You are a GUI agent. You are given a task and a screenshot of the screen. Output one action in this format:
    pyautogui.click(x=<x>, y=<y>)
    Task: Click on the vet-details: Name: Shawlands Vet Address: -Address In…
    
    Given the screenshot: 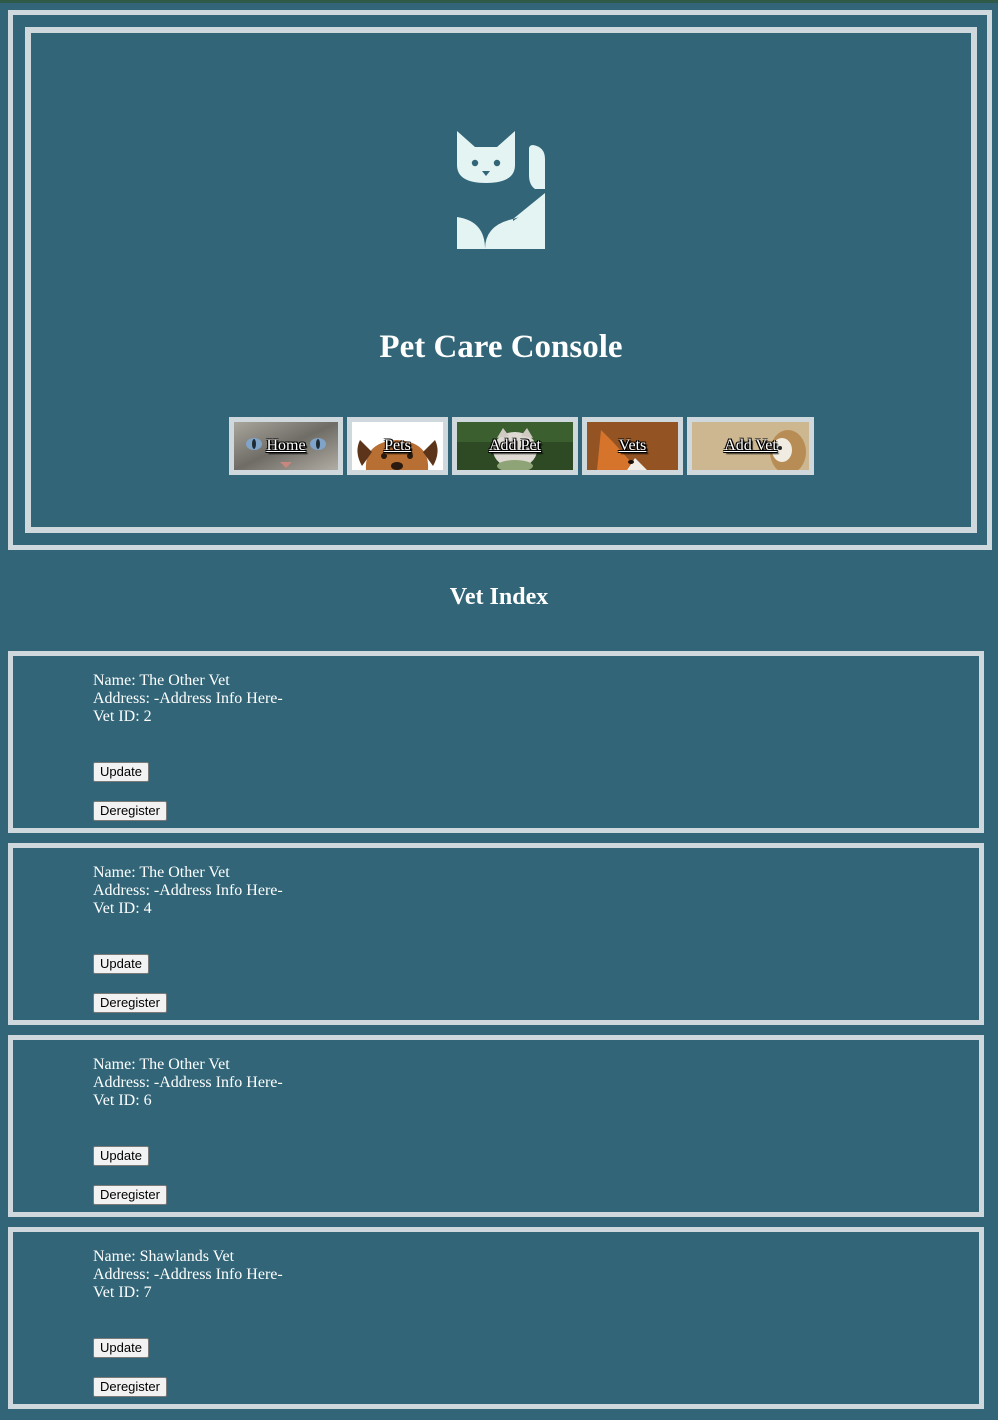 What is the action you would take?
    pyautogui.click(x=188, y=1275)
    